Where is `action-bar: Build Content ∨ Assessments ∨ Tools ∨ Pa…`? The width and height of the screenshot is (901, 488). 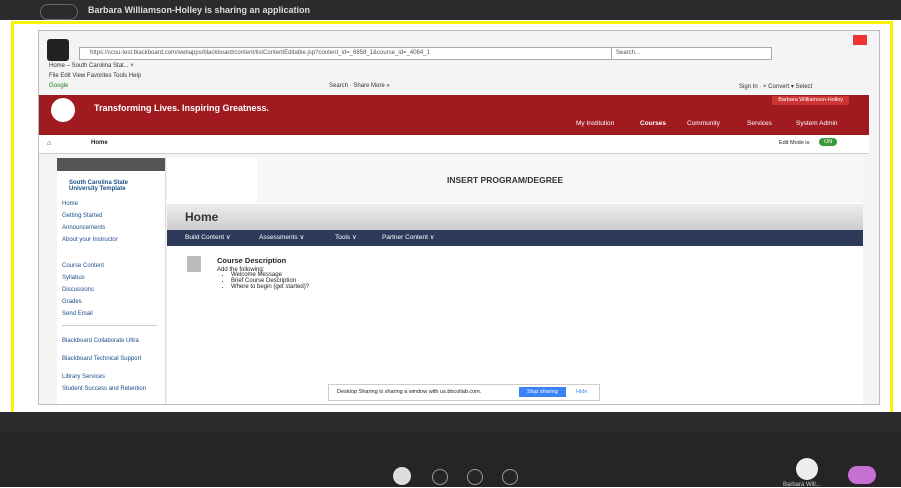 action-bar: Build Content ∨ Assessments ∨ Tools ∨ Pa… is located at coordinates (515, 238).